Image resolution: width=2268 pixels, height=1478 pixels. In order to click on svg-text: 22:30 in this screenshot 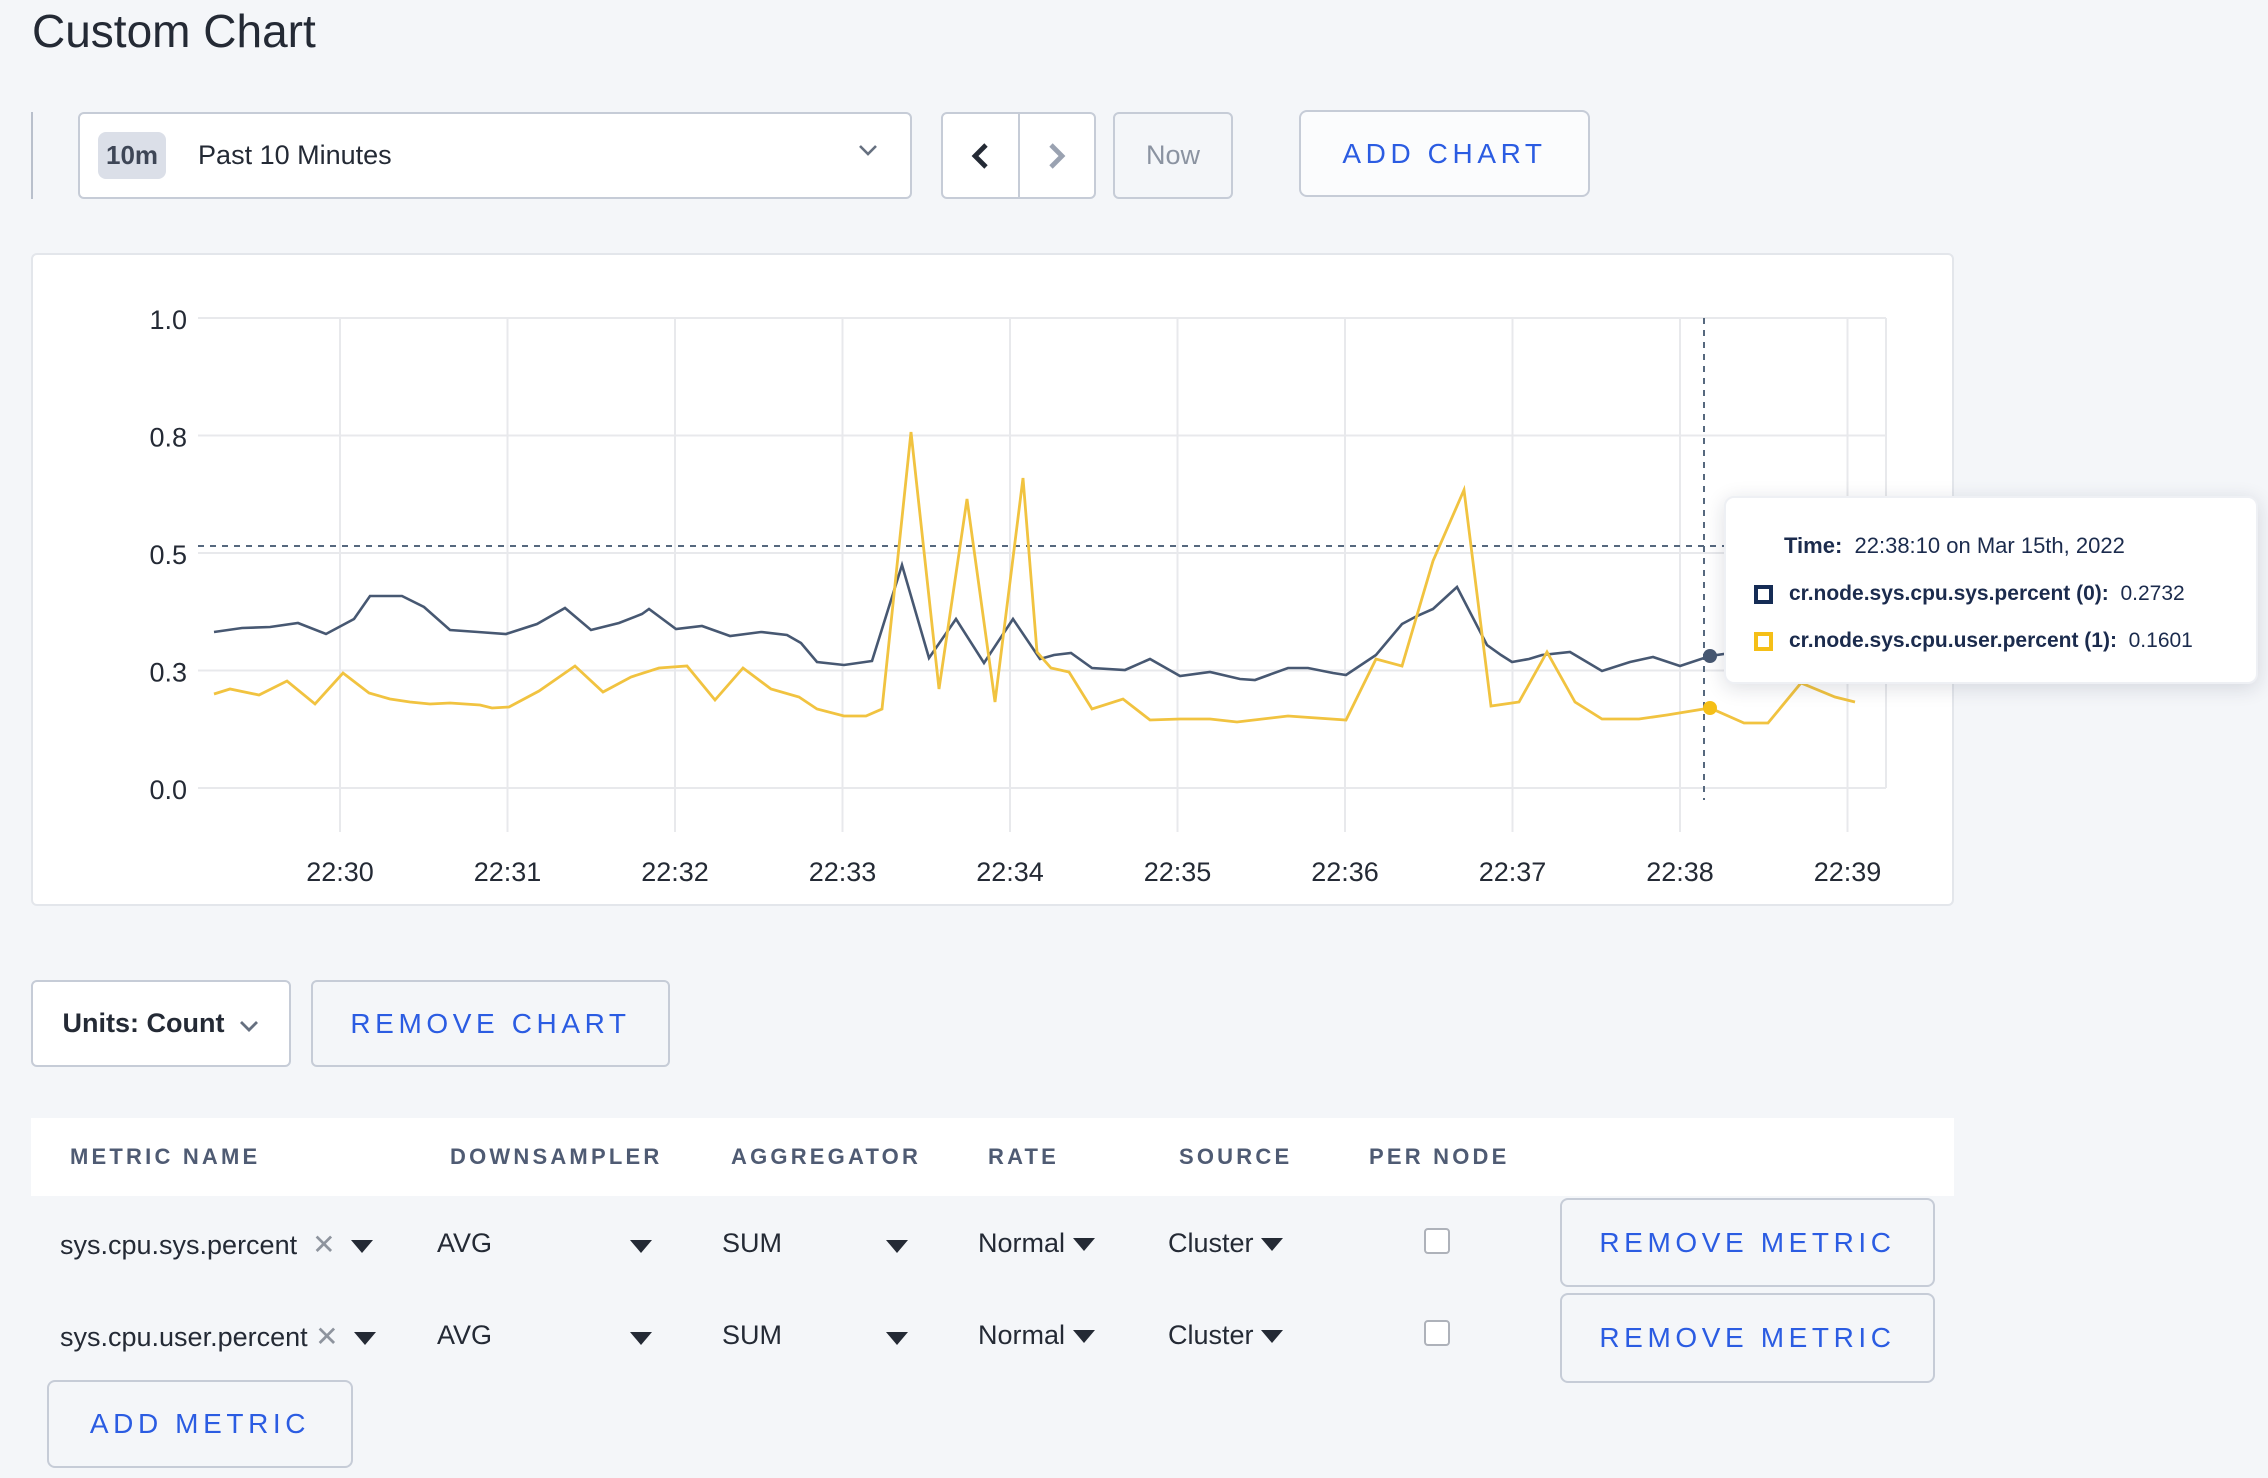, I will do `click(340, 872)`.